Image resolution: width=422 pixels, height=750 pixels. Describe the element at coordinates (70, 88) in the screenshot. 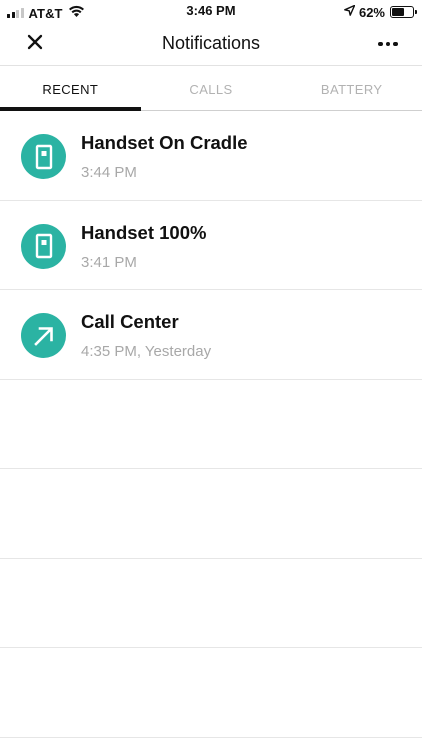

I see `tab-recent: RECENT` at that location.